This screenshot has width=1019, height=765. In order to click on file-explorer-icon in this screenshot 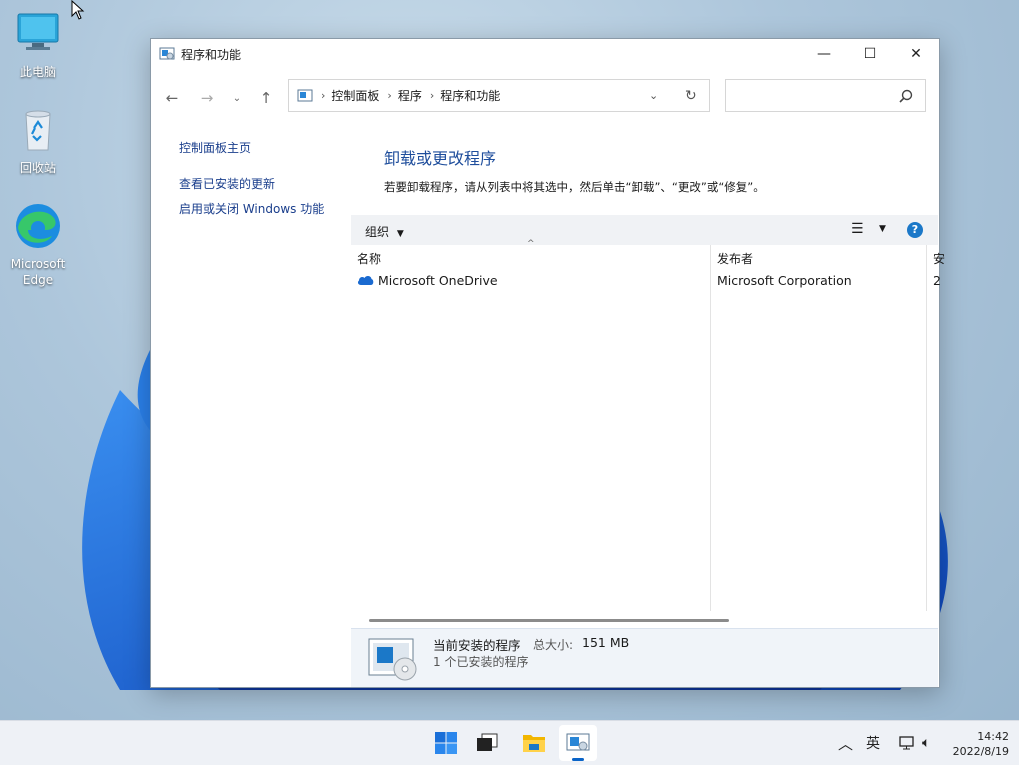, I will do `click(534, 743)`.